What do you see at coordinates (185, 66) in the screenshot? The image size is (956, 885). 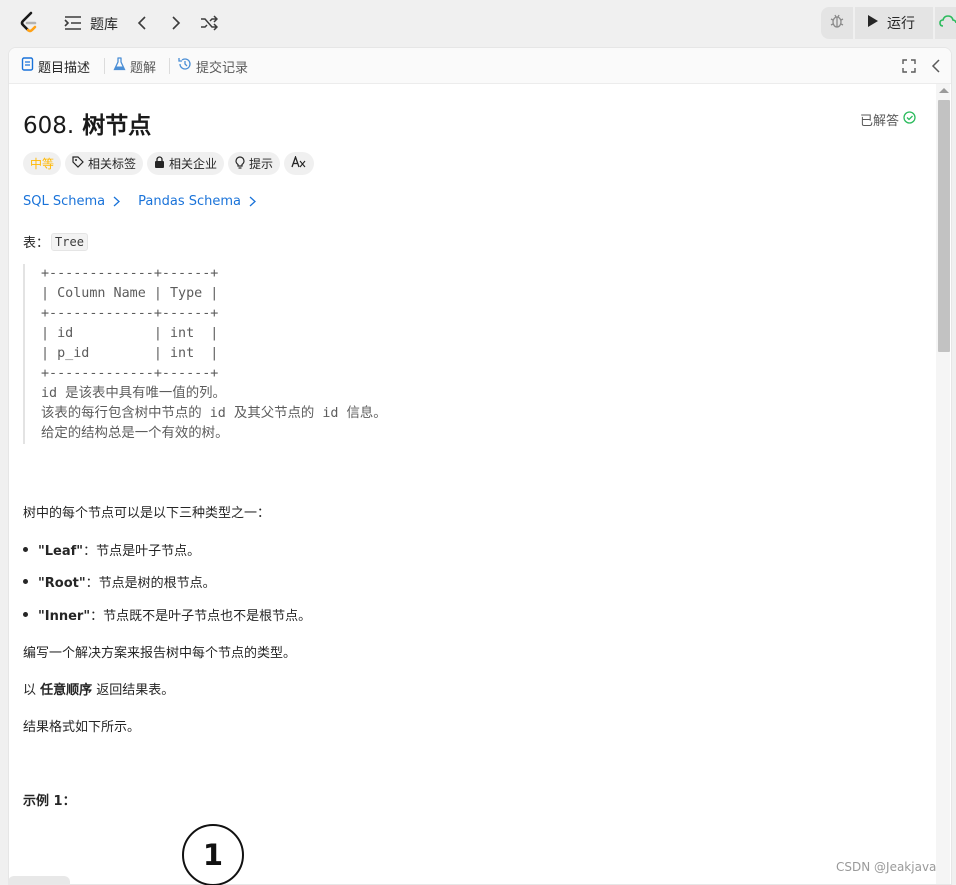 I see `history-icon` at bounding box center [185, 66].